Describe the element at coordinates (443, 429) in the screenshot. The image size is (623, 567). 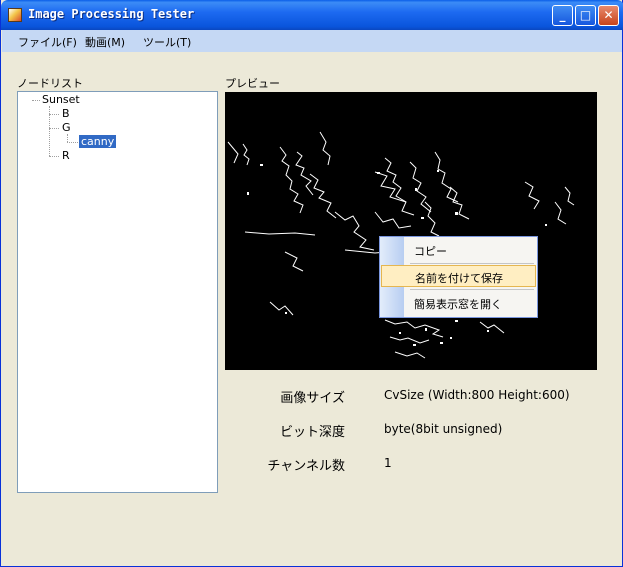
I see `bit-depth-value: byte(8bit unsigned)` at that location.